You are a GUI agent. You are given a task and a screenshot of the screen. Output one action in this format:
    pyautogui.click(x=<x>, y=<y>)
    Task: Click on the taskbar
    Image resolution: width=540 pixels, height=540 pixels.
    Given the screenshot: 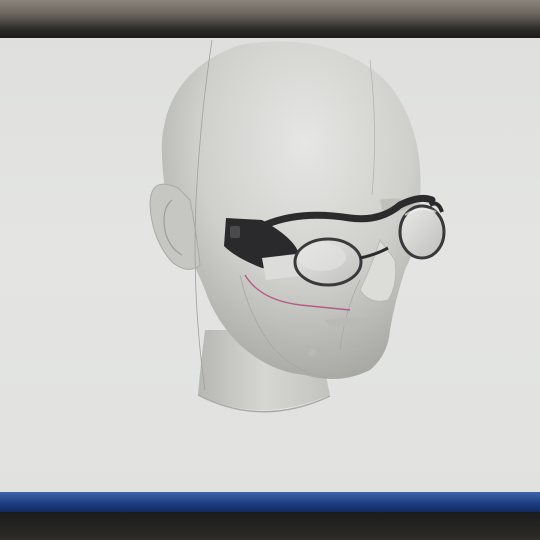 What is the action you would take?
    pyautogui.click(x=270, y=503)
    